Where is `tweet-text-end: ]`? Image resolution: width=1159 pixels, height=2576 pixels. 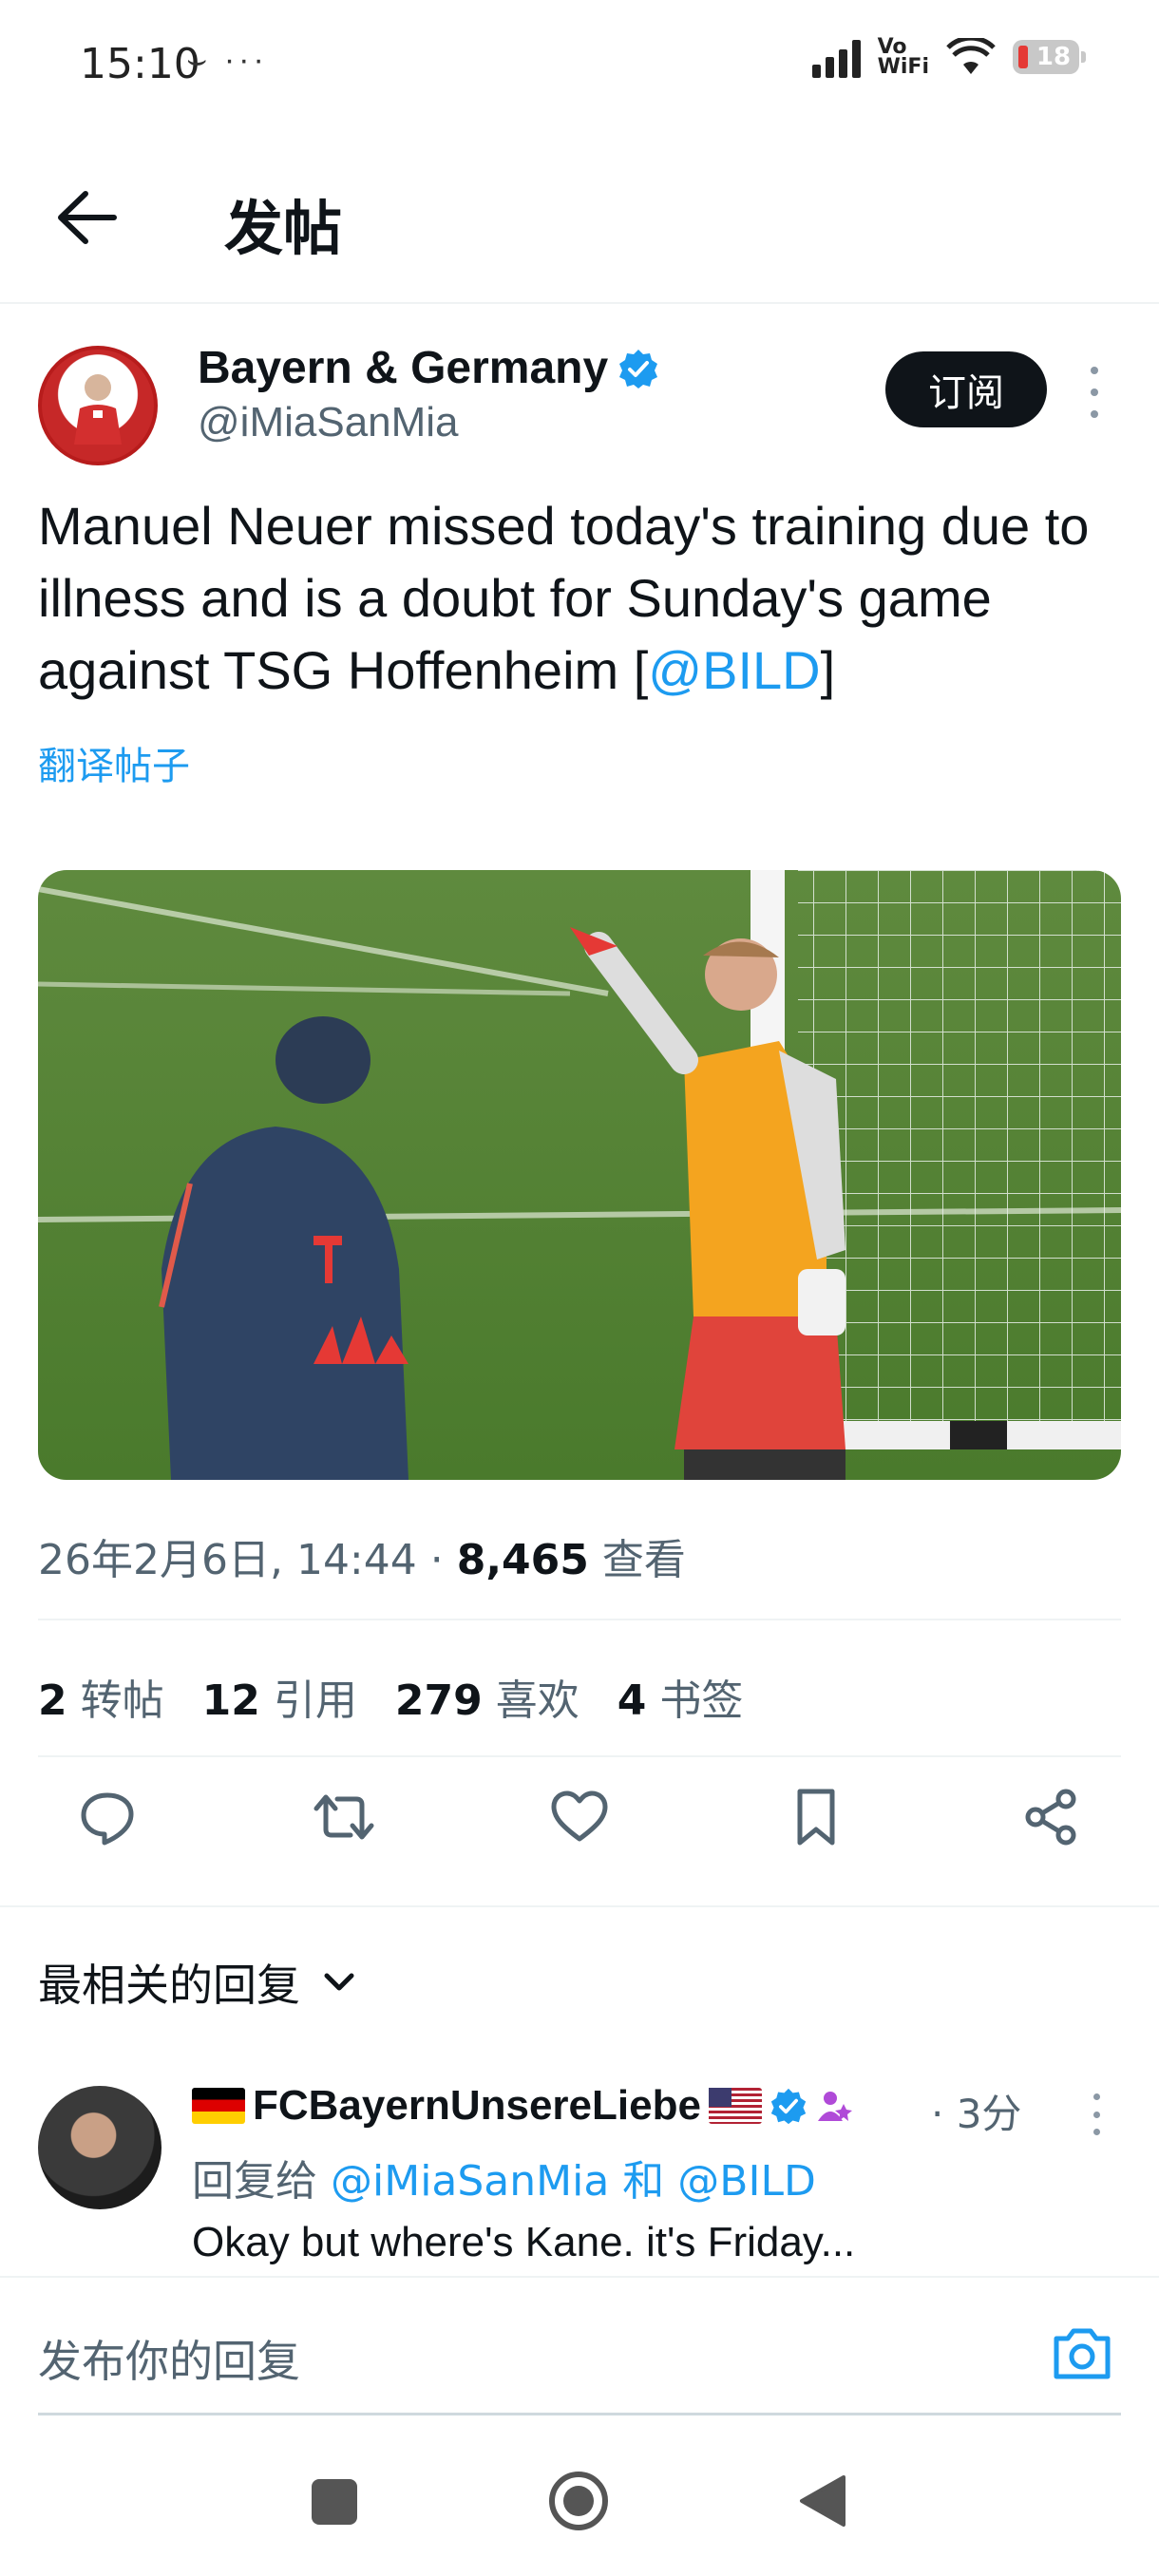
tweet-text-end: ] is located at coordinates (828, 670).